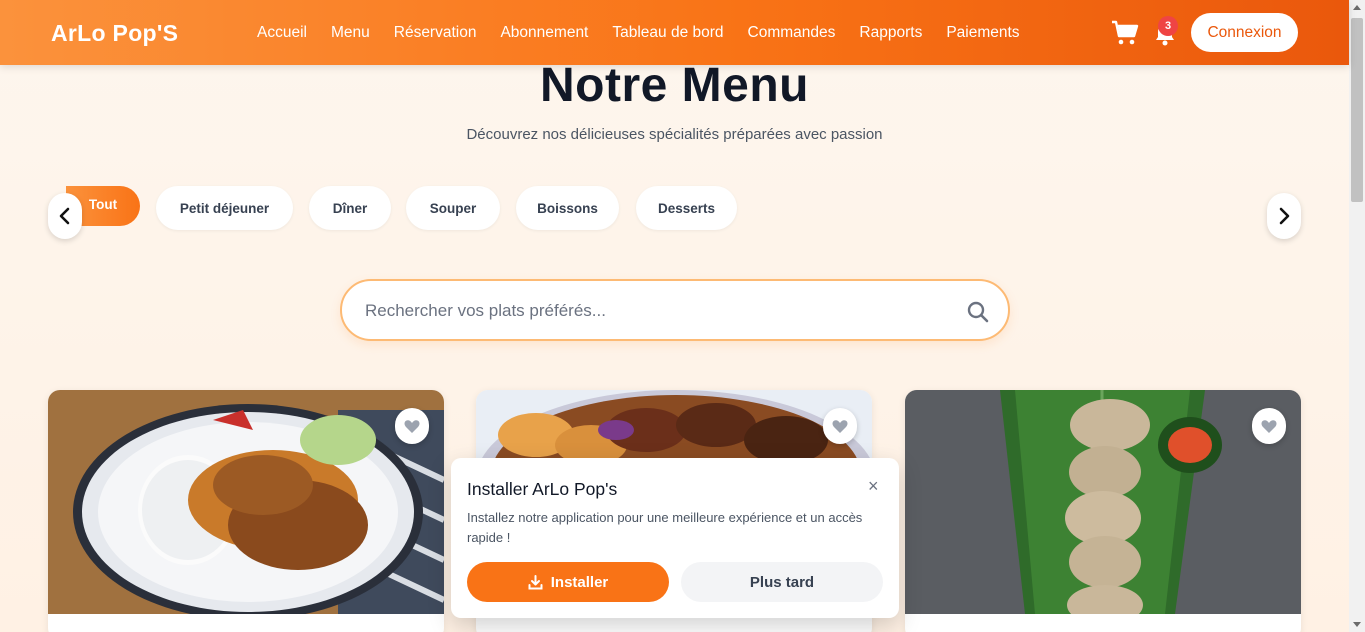 The height and width of the screenshot is (632, 1365). I want to click on category-boissons: Boissons, so click(567, 208).